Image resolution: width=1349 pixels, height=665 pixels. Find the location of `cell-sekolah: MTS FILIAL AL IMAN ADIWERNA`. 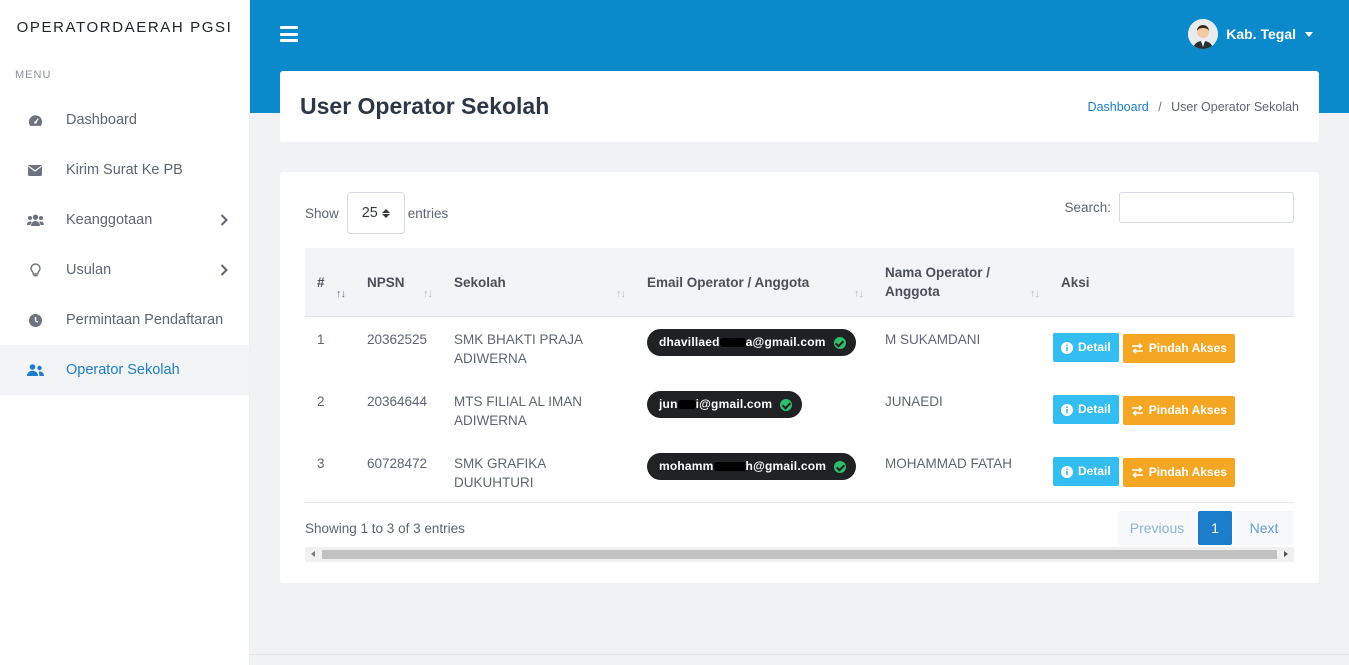

cell-sekolah: MTS FILIAL AL IMAN ADIWERNA is located at coordinates (518, 411).